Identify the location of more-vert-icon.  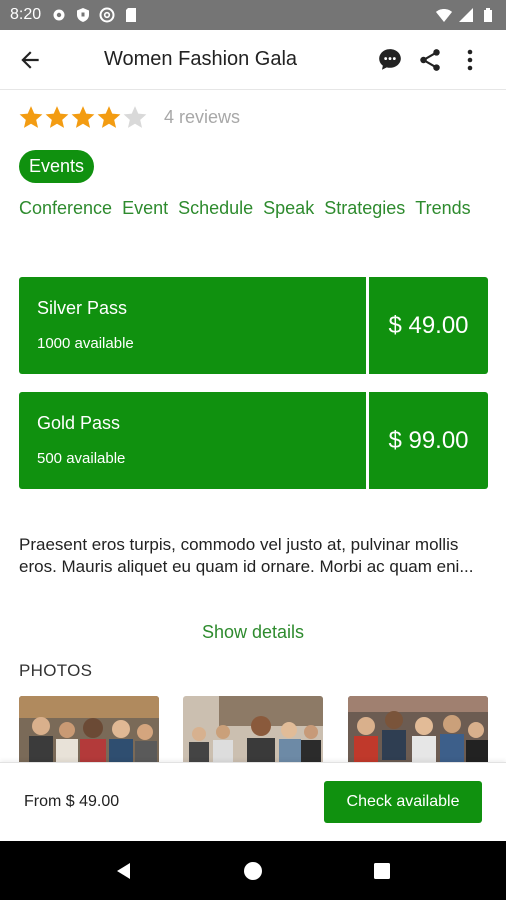
(470, 59).